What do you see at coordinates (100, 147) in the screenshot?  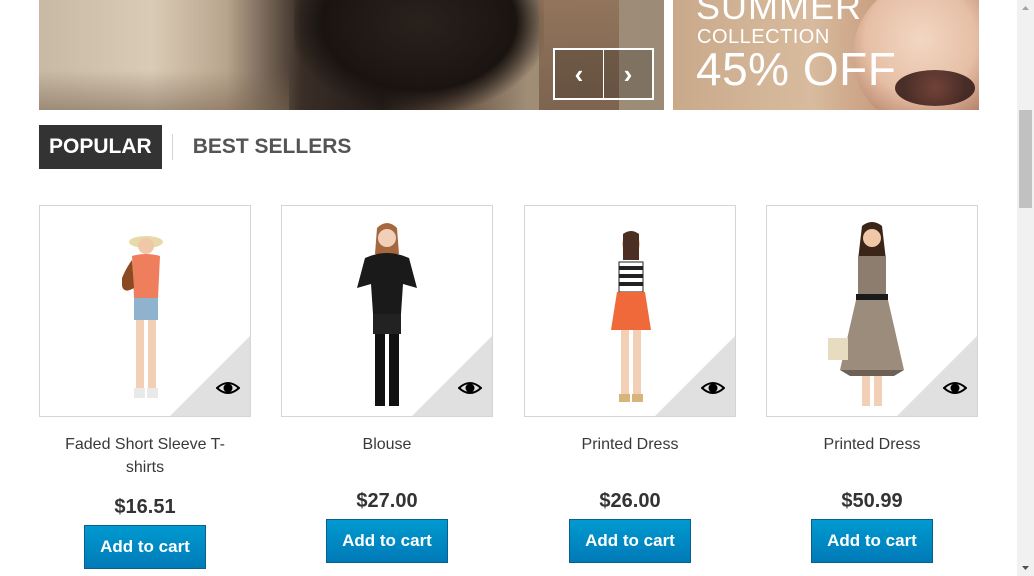 I see `tab-popular: POPULAR` at bounding box center [100, 147].